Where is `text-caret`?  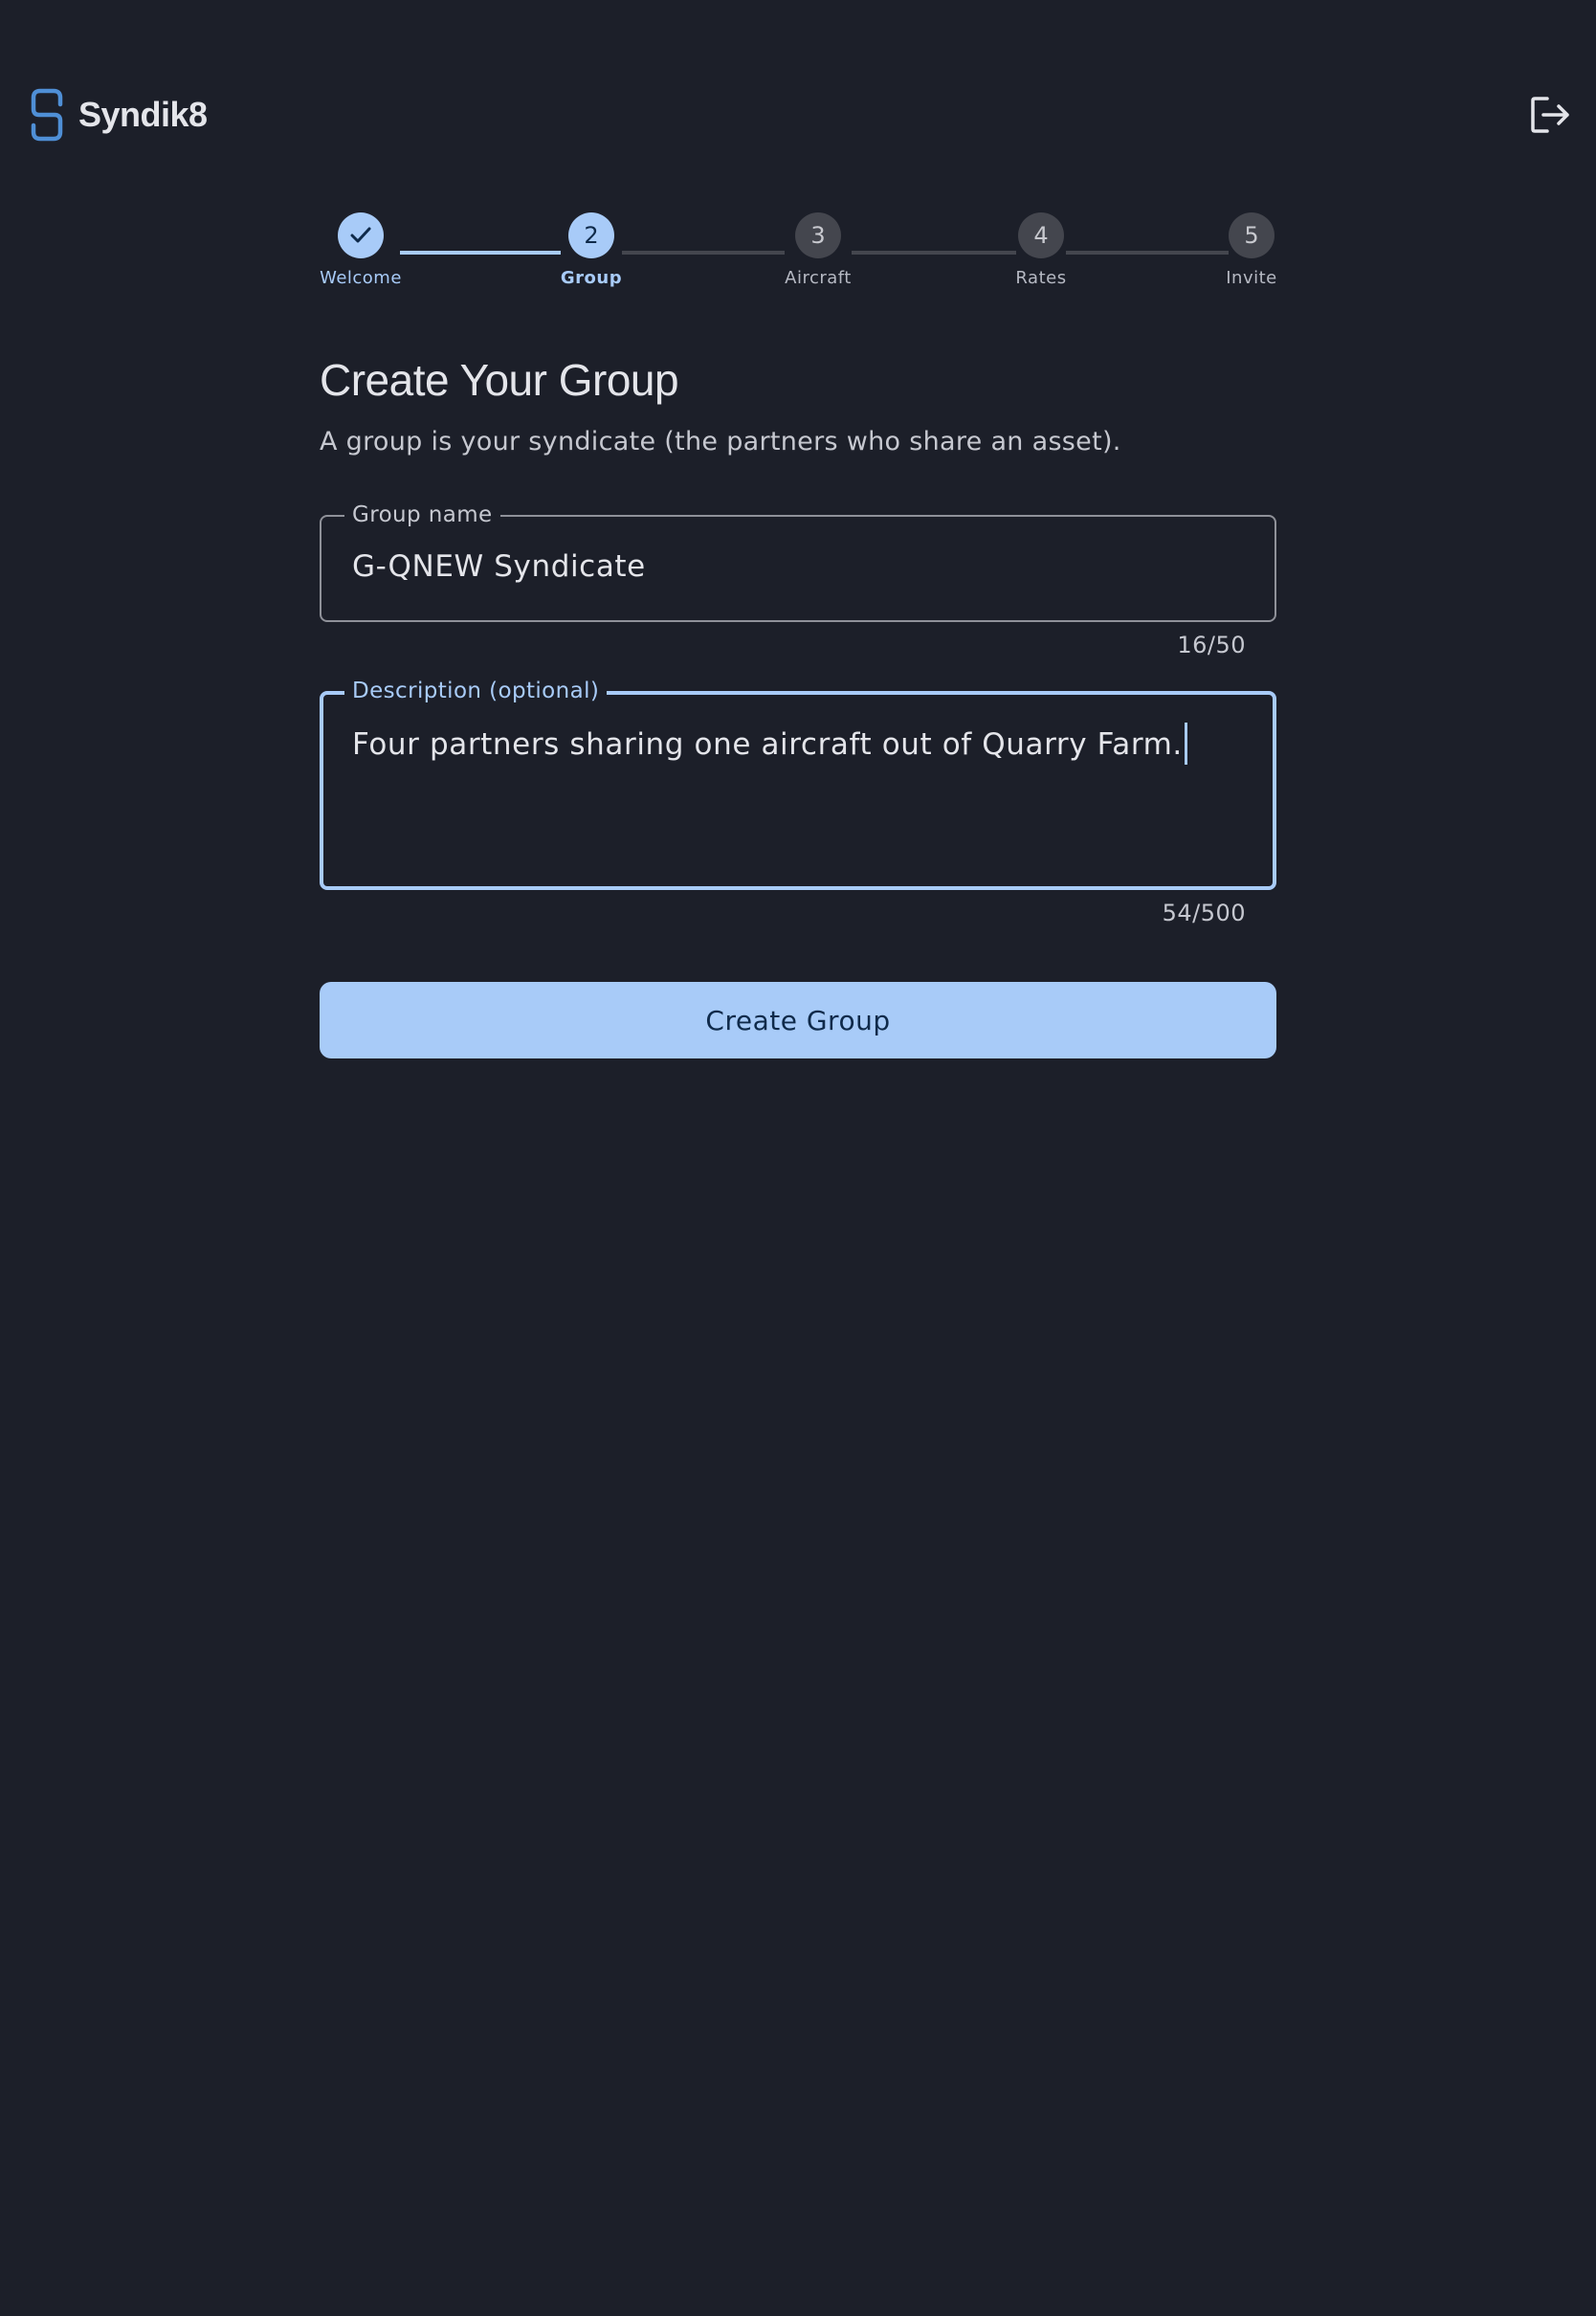 text-caret is located at coordinates (1185, 743).